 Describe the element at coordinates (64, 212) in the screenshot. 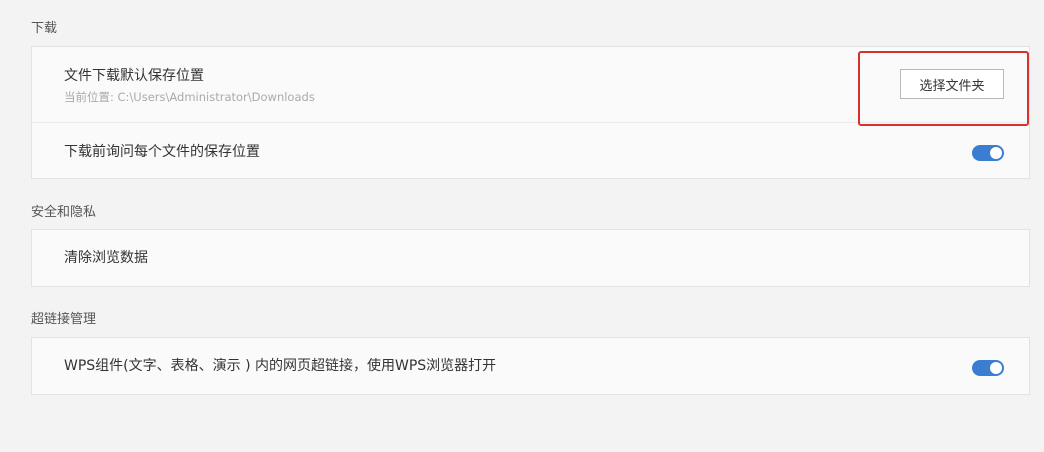

I see `section-title-privacy: 安全和隐私` at that location.